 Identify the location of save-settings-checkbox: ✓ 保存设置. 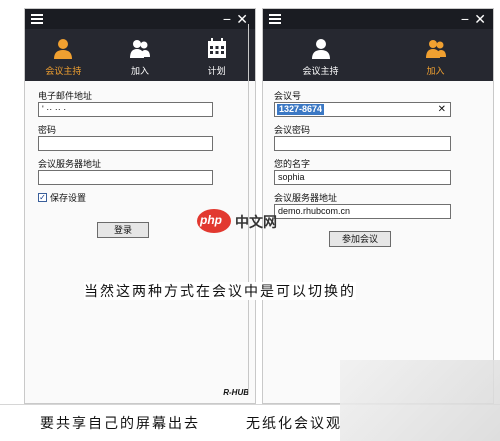
(88, 199).